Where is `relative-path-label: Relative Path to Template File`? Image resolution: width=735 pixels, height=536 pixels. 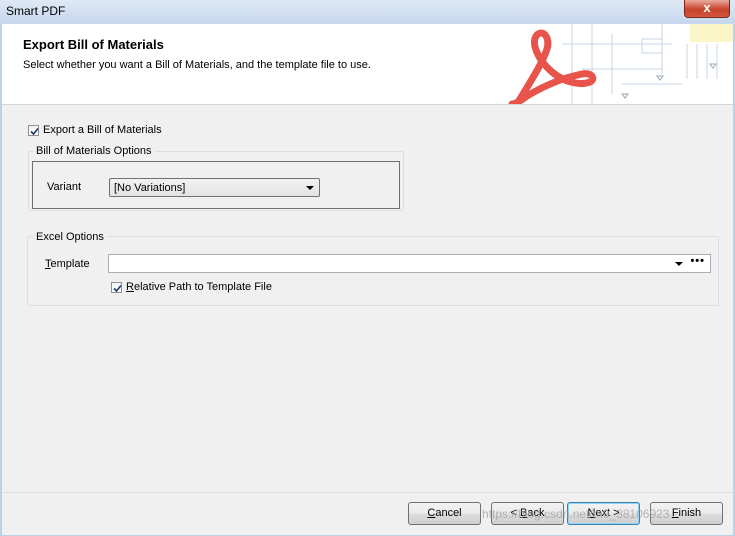 relative-path-label: Relative Path to Template File is located at coordinates (199, 287).